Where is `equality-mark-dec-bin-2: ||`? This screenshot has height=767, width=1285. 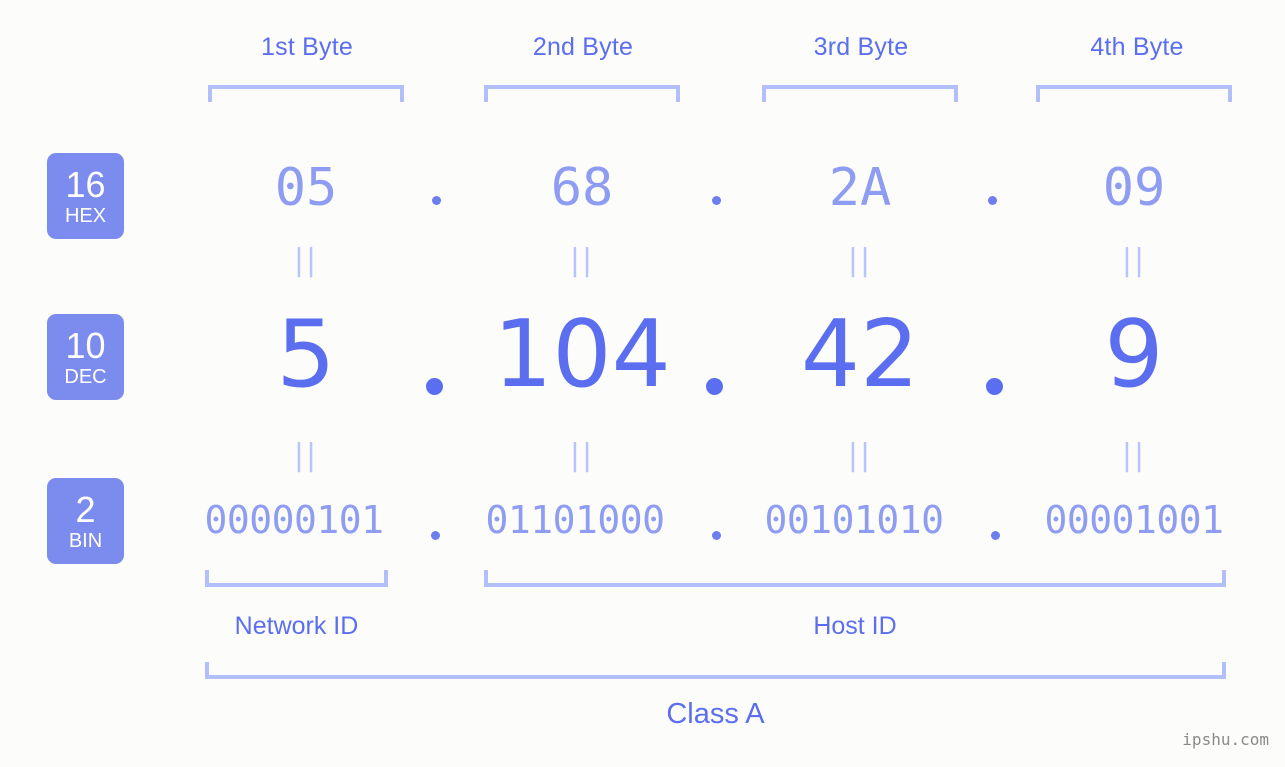 equality-mark-dec-bin-2: || is located at coordinates (582, 455).